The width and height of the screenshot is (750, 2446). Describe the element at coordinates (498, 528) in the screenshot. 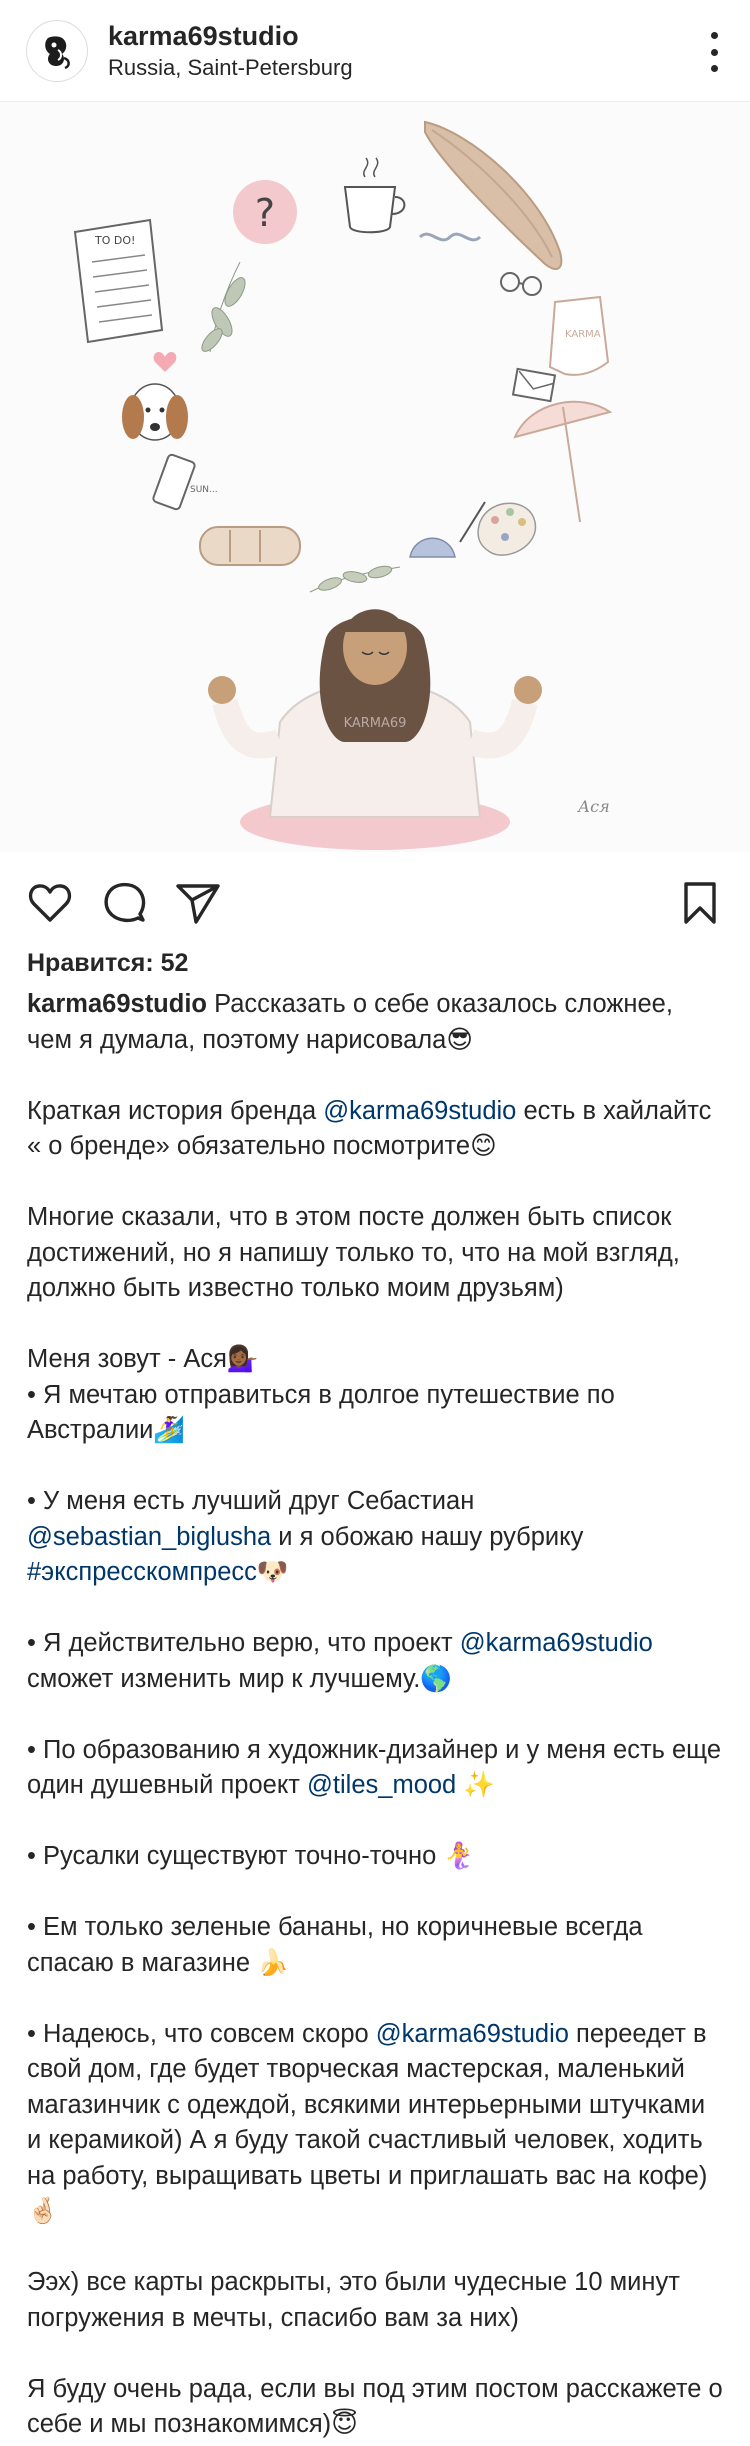

I see `paint-palette-icon` at that location.